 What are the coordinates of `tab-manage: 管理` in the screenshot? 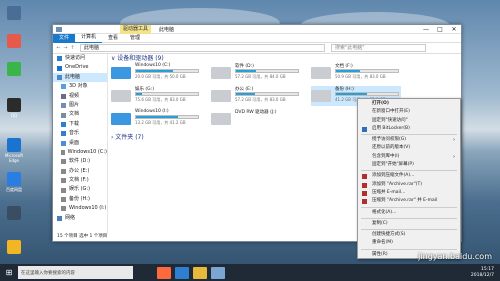 It's located at (135, 38).